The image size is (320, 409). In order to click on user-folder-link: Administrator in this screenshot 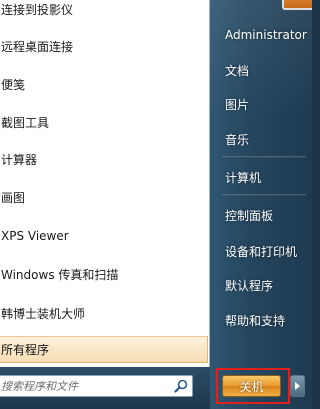, I will do `click(263, 35)`.